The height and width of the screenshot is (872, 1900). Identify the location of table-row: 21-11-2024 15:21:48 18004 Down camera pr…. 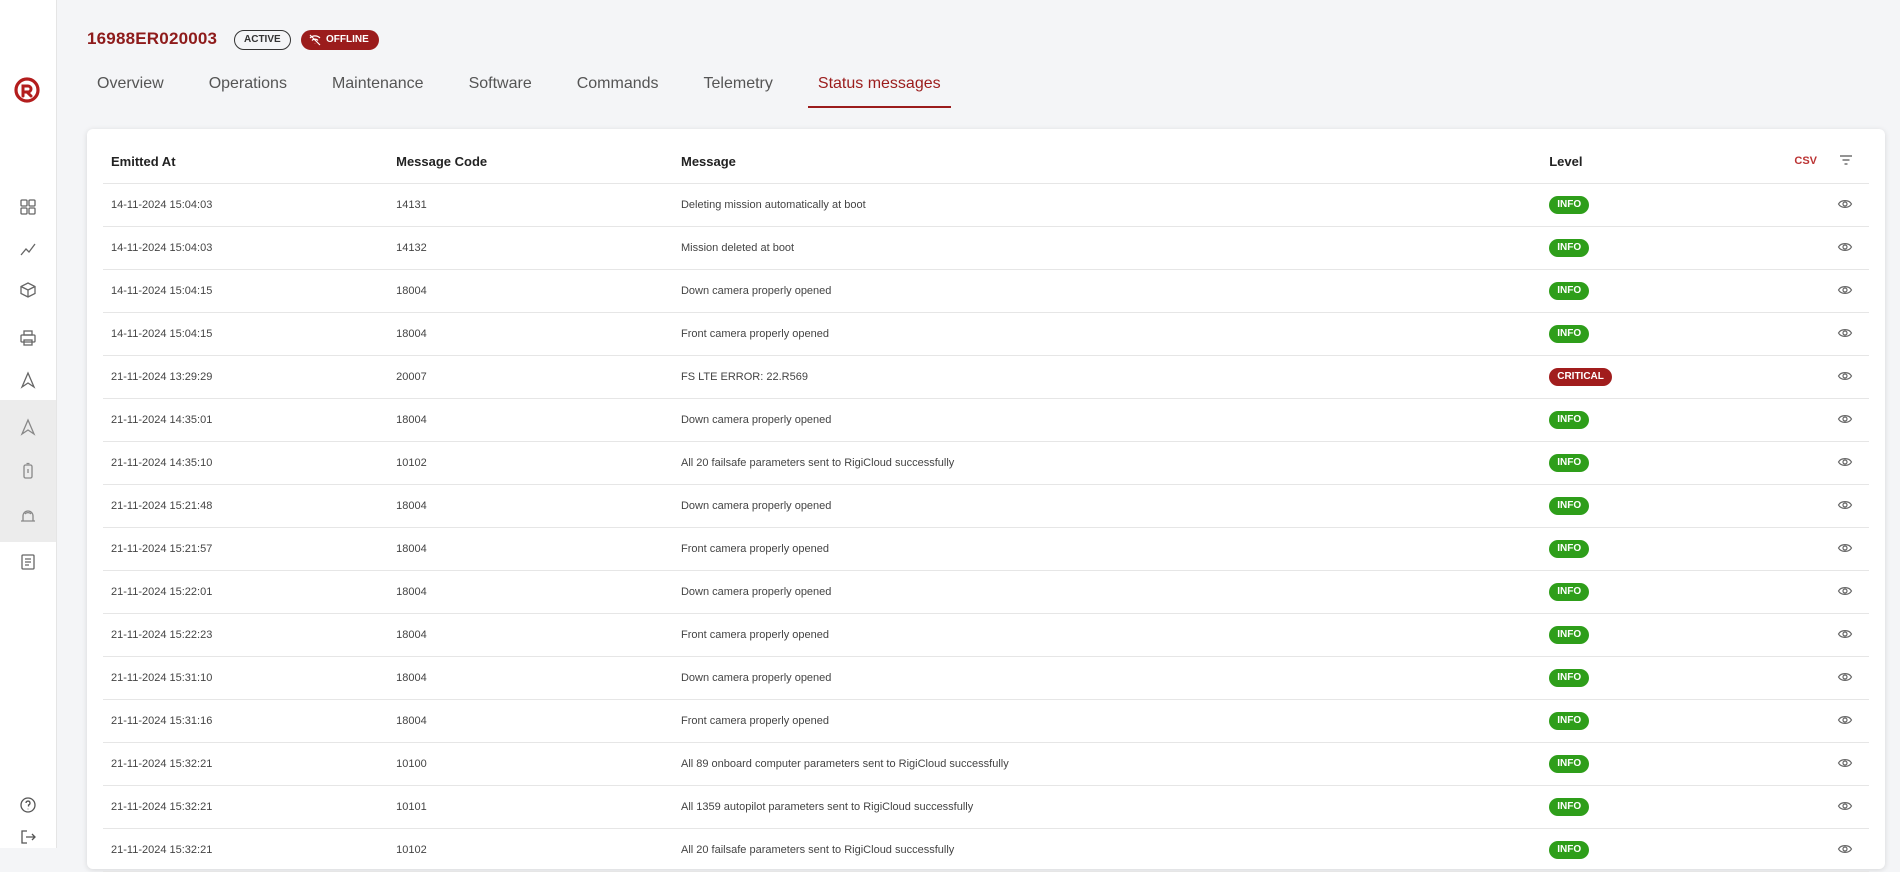
(986, 506).